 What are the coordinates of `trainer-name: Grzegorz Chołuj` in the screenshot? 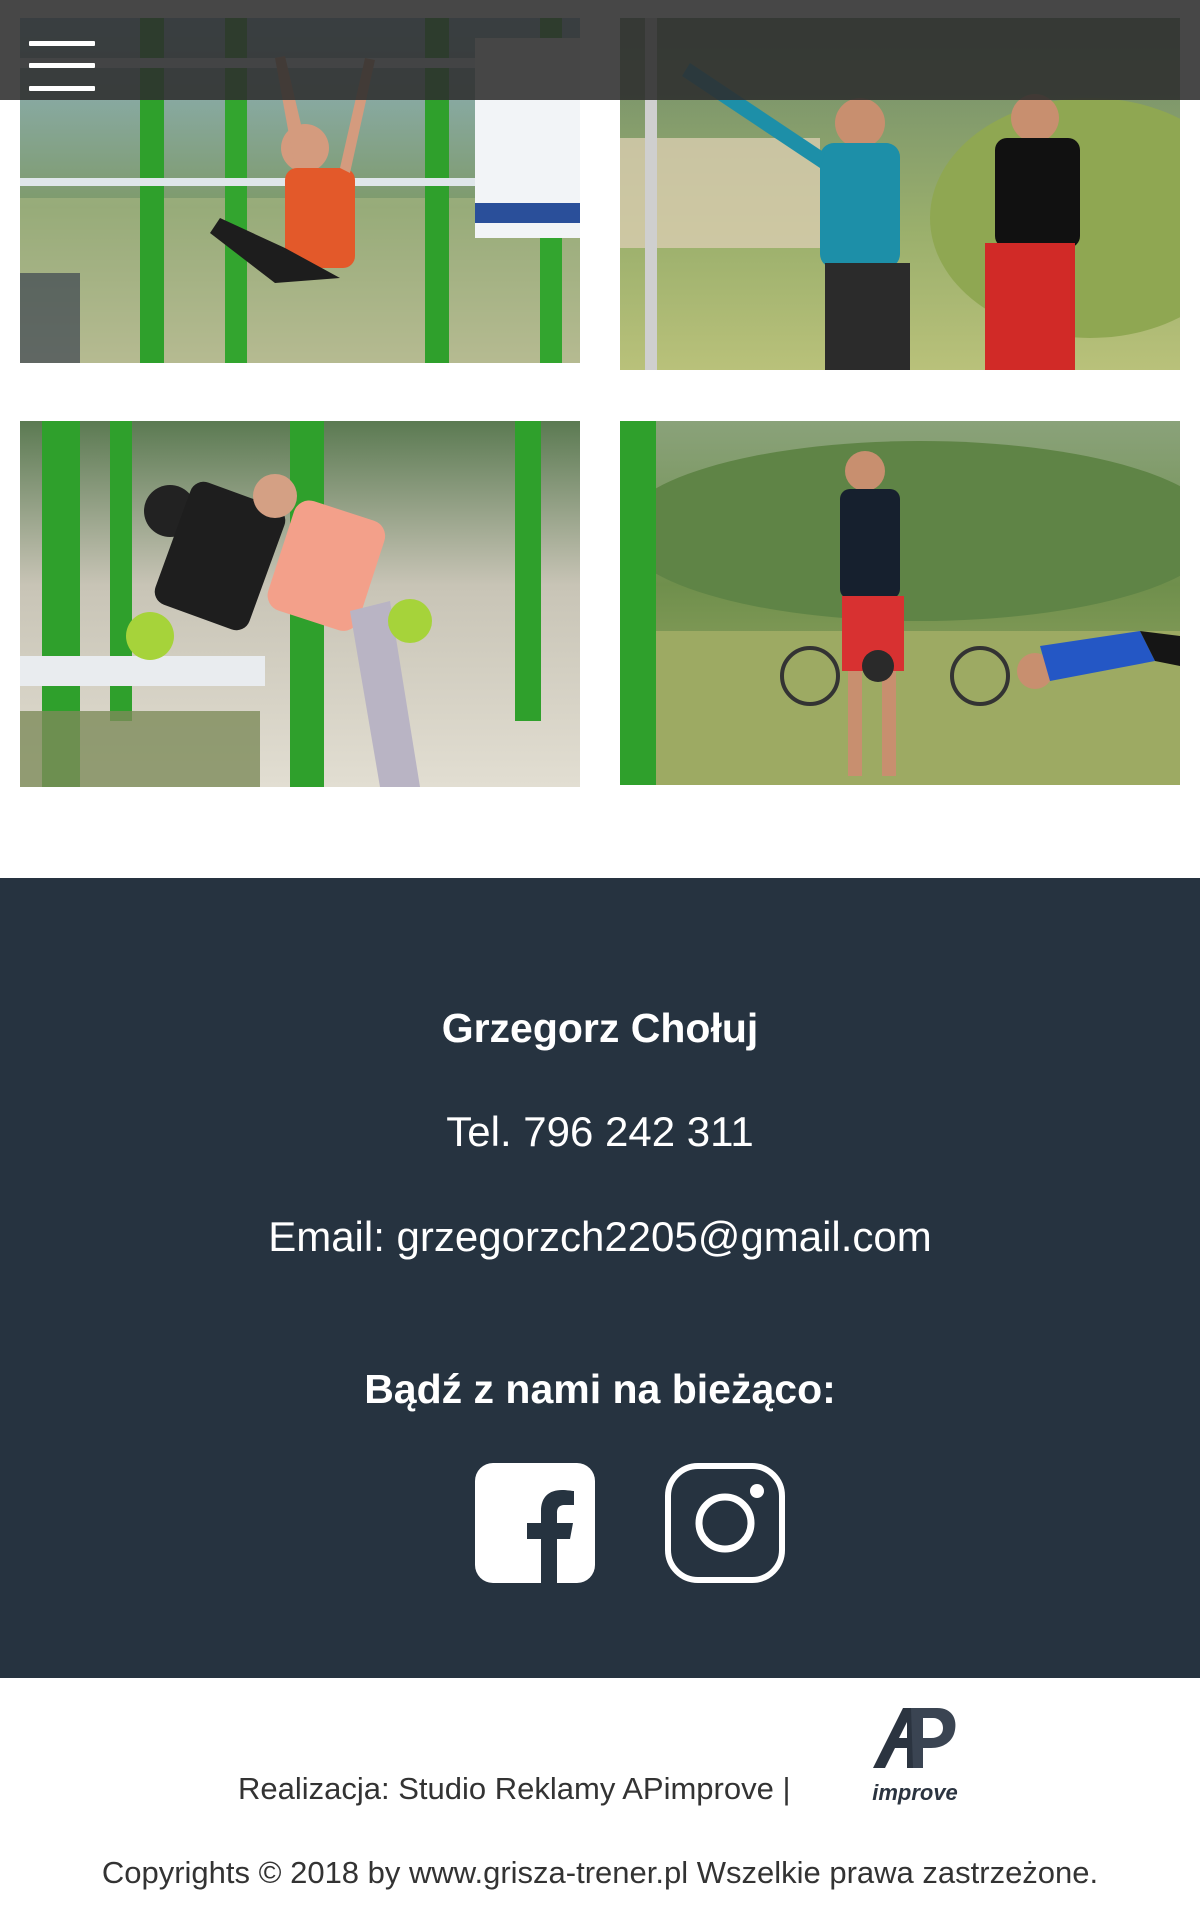 It's located at (600, 1028).